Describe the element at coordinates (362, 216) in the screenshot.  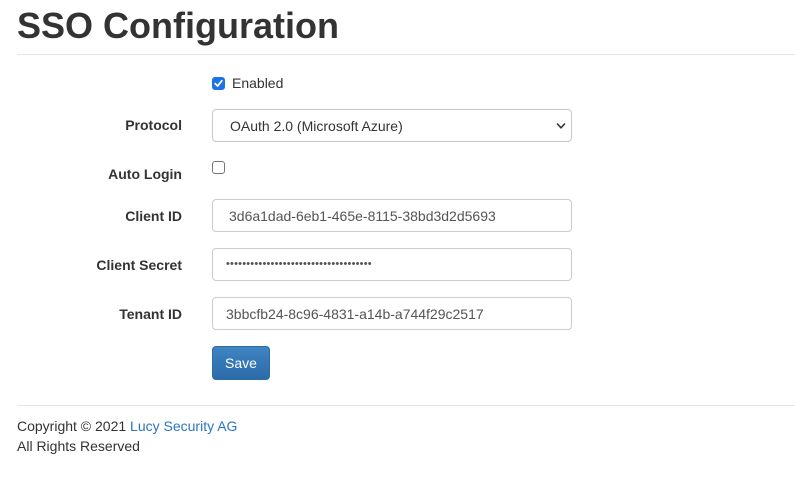
I see `client-id-value: 3d6a1dad-6eb1-465e-8115-38bd3d2d5693` at that location.